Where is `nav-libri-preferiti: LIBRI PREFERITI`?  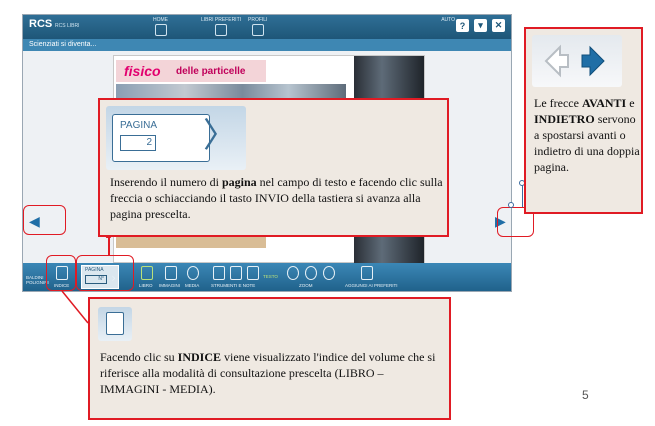 nav-libri-preferiti: LIBRI PREFERITI is located at coordinates (221, 26).